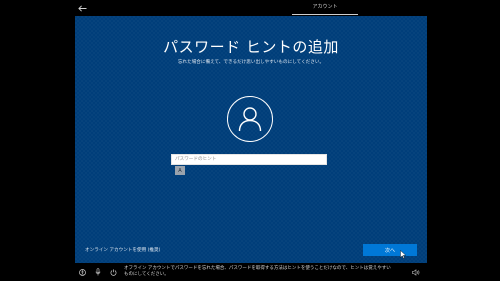 Image resolution: width=500 pixels, height=281 pixels. What do you see at coordinates (403, 254) in the screenshot?
I see `mouse-cursor-icon` at bounding box center [403, 254].